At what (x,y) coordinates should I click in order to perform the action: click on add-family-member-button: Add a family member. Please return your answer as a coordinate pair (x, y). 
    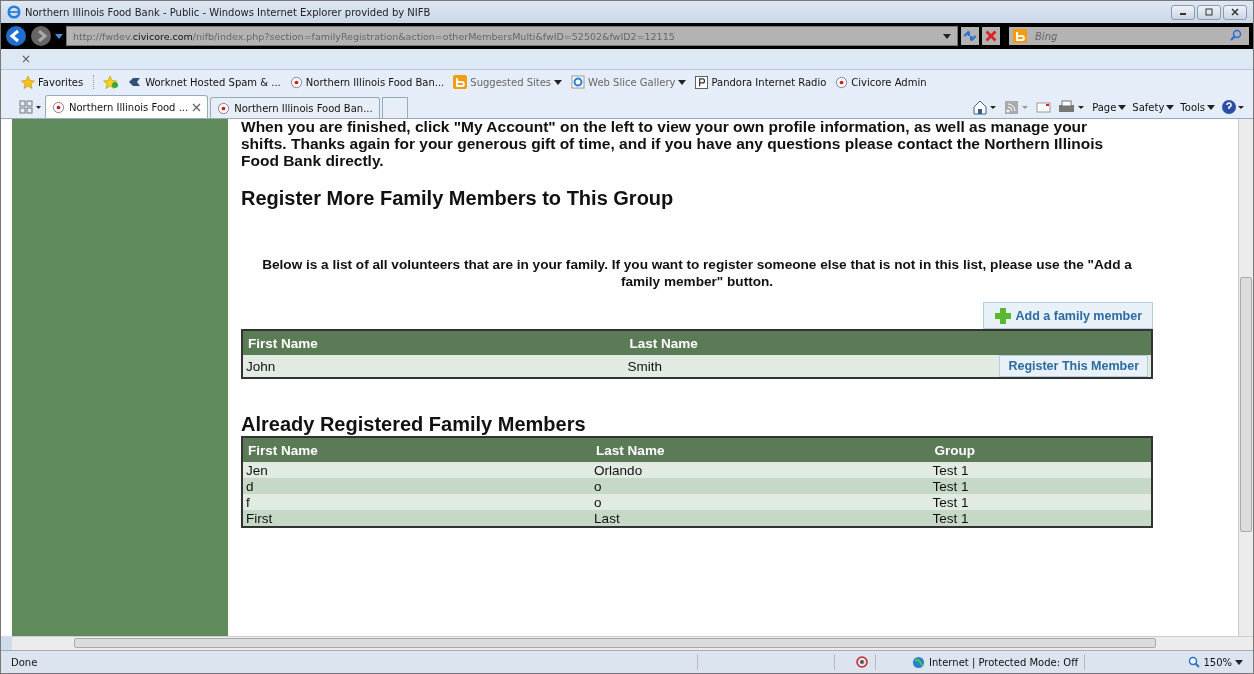
    Looking at the image, I should click on (1067, 315).